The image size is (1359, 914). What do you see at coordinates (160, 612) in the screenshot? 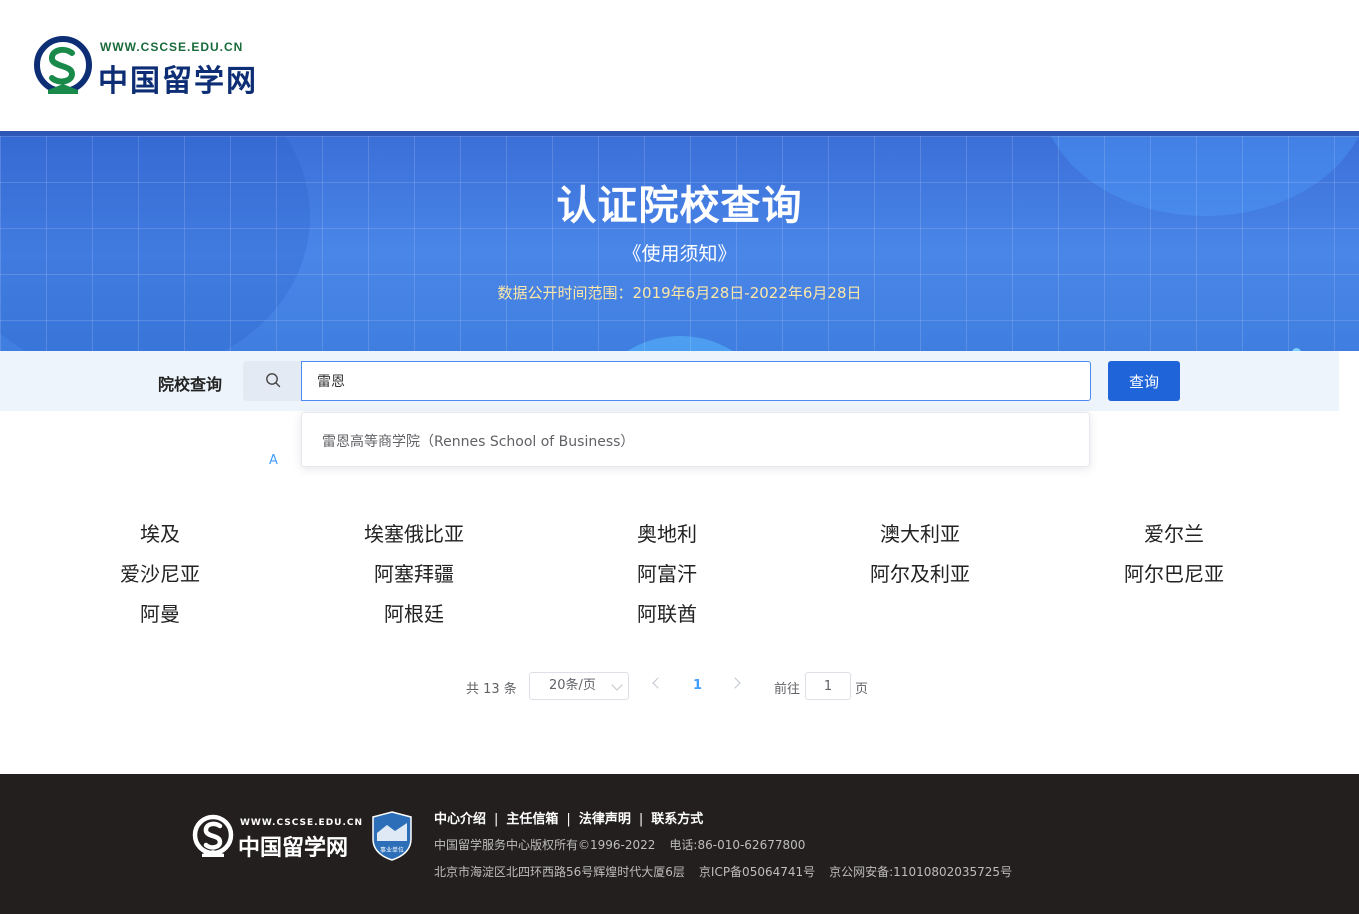
I see `country-link: 阿曼` at bounding box center [160, 612].